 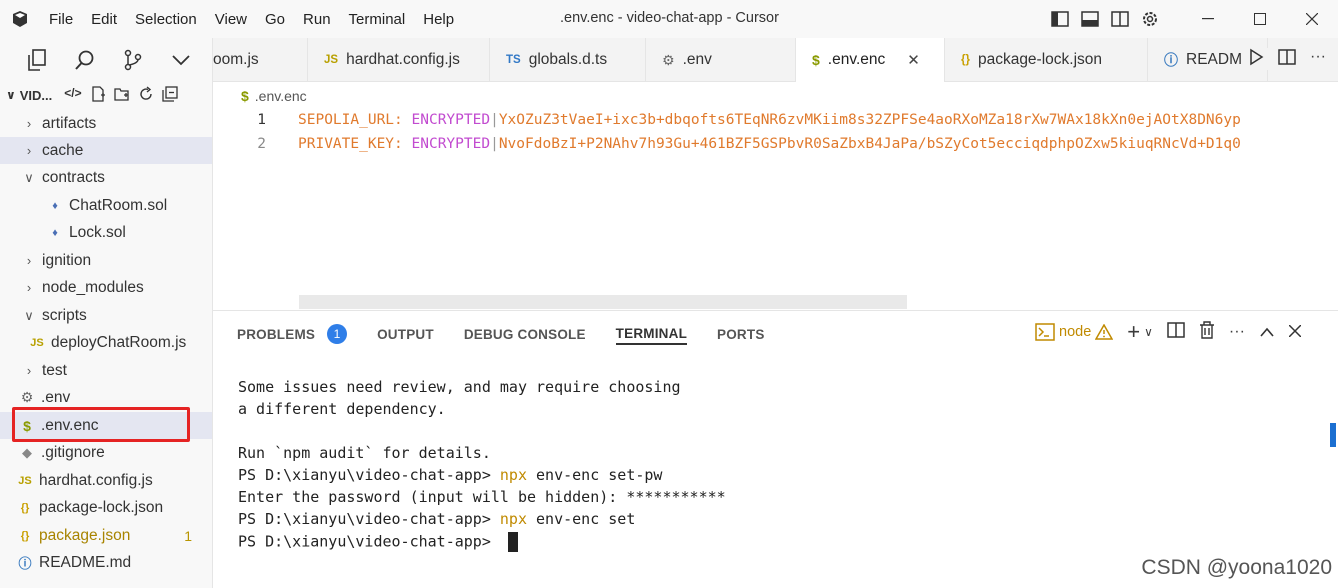 What do you see at coordinates (1267, 332) in the screenshot?
I see `maximize-panel-chevron-icon` at bounding box center [1267, 332].